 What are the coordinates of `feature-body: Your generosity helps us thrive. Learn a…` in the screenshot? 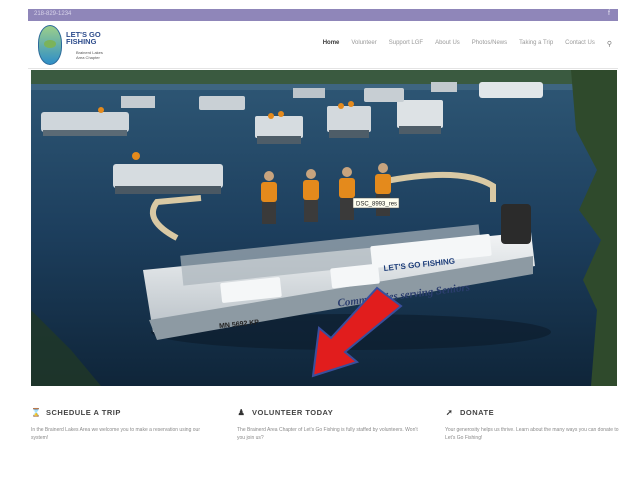 It's located at (532, 434).